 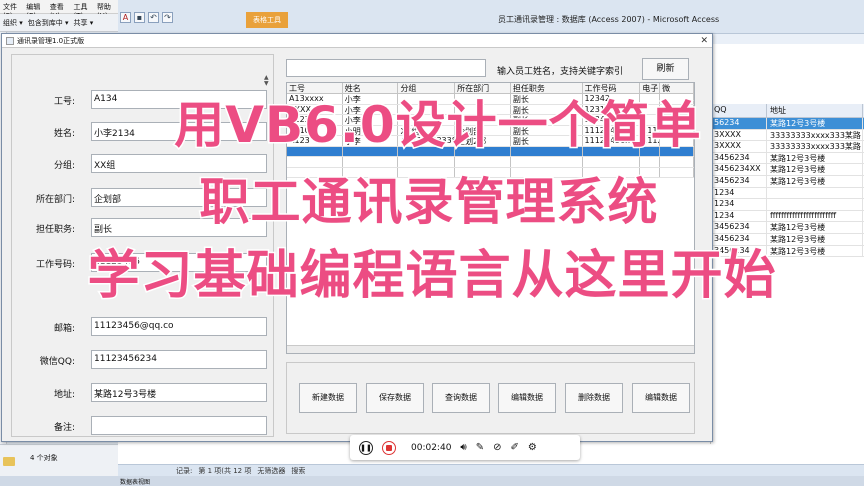 I want to click on explorer-toolbar: 组织 ▾ 包含到库中 ▾ 共享 ▾, so click(x=59, y=23).